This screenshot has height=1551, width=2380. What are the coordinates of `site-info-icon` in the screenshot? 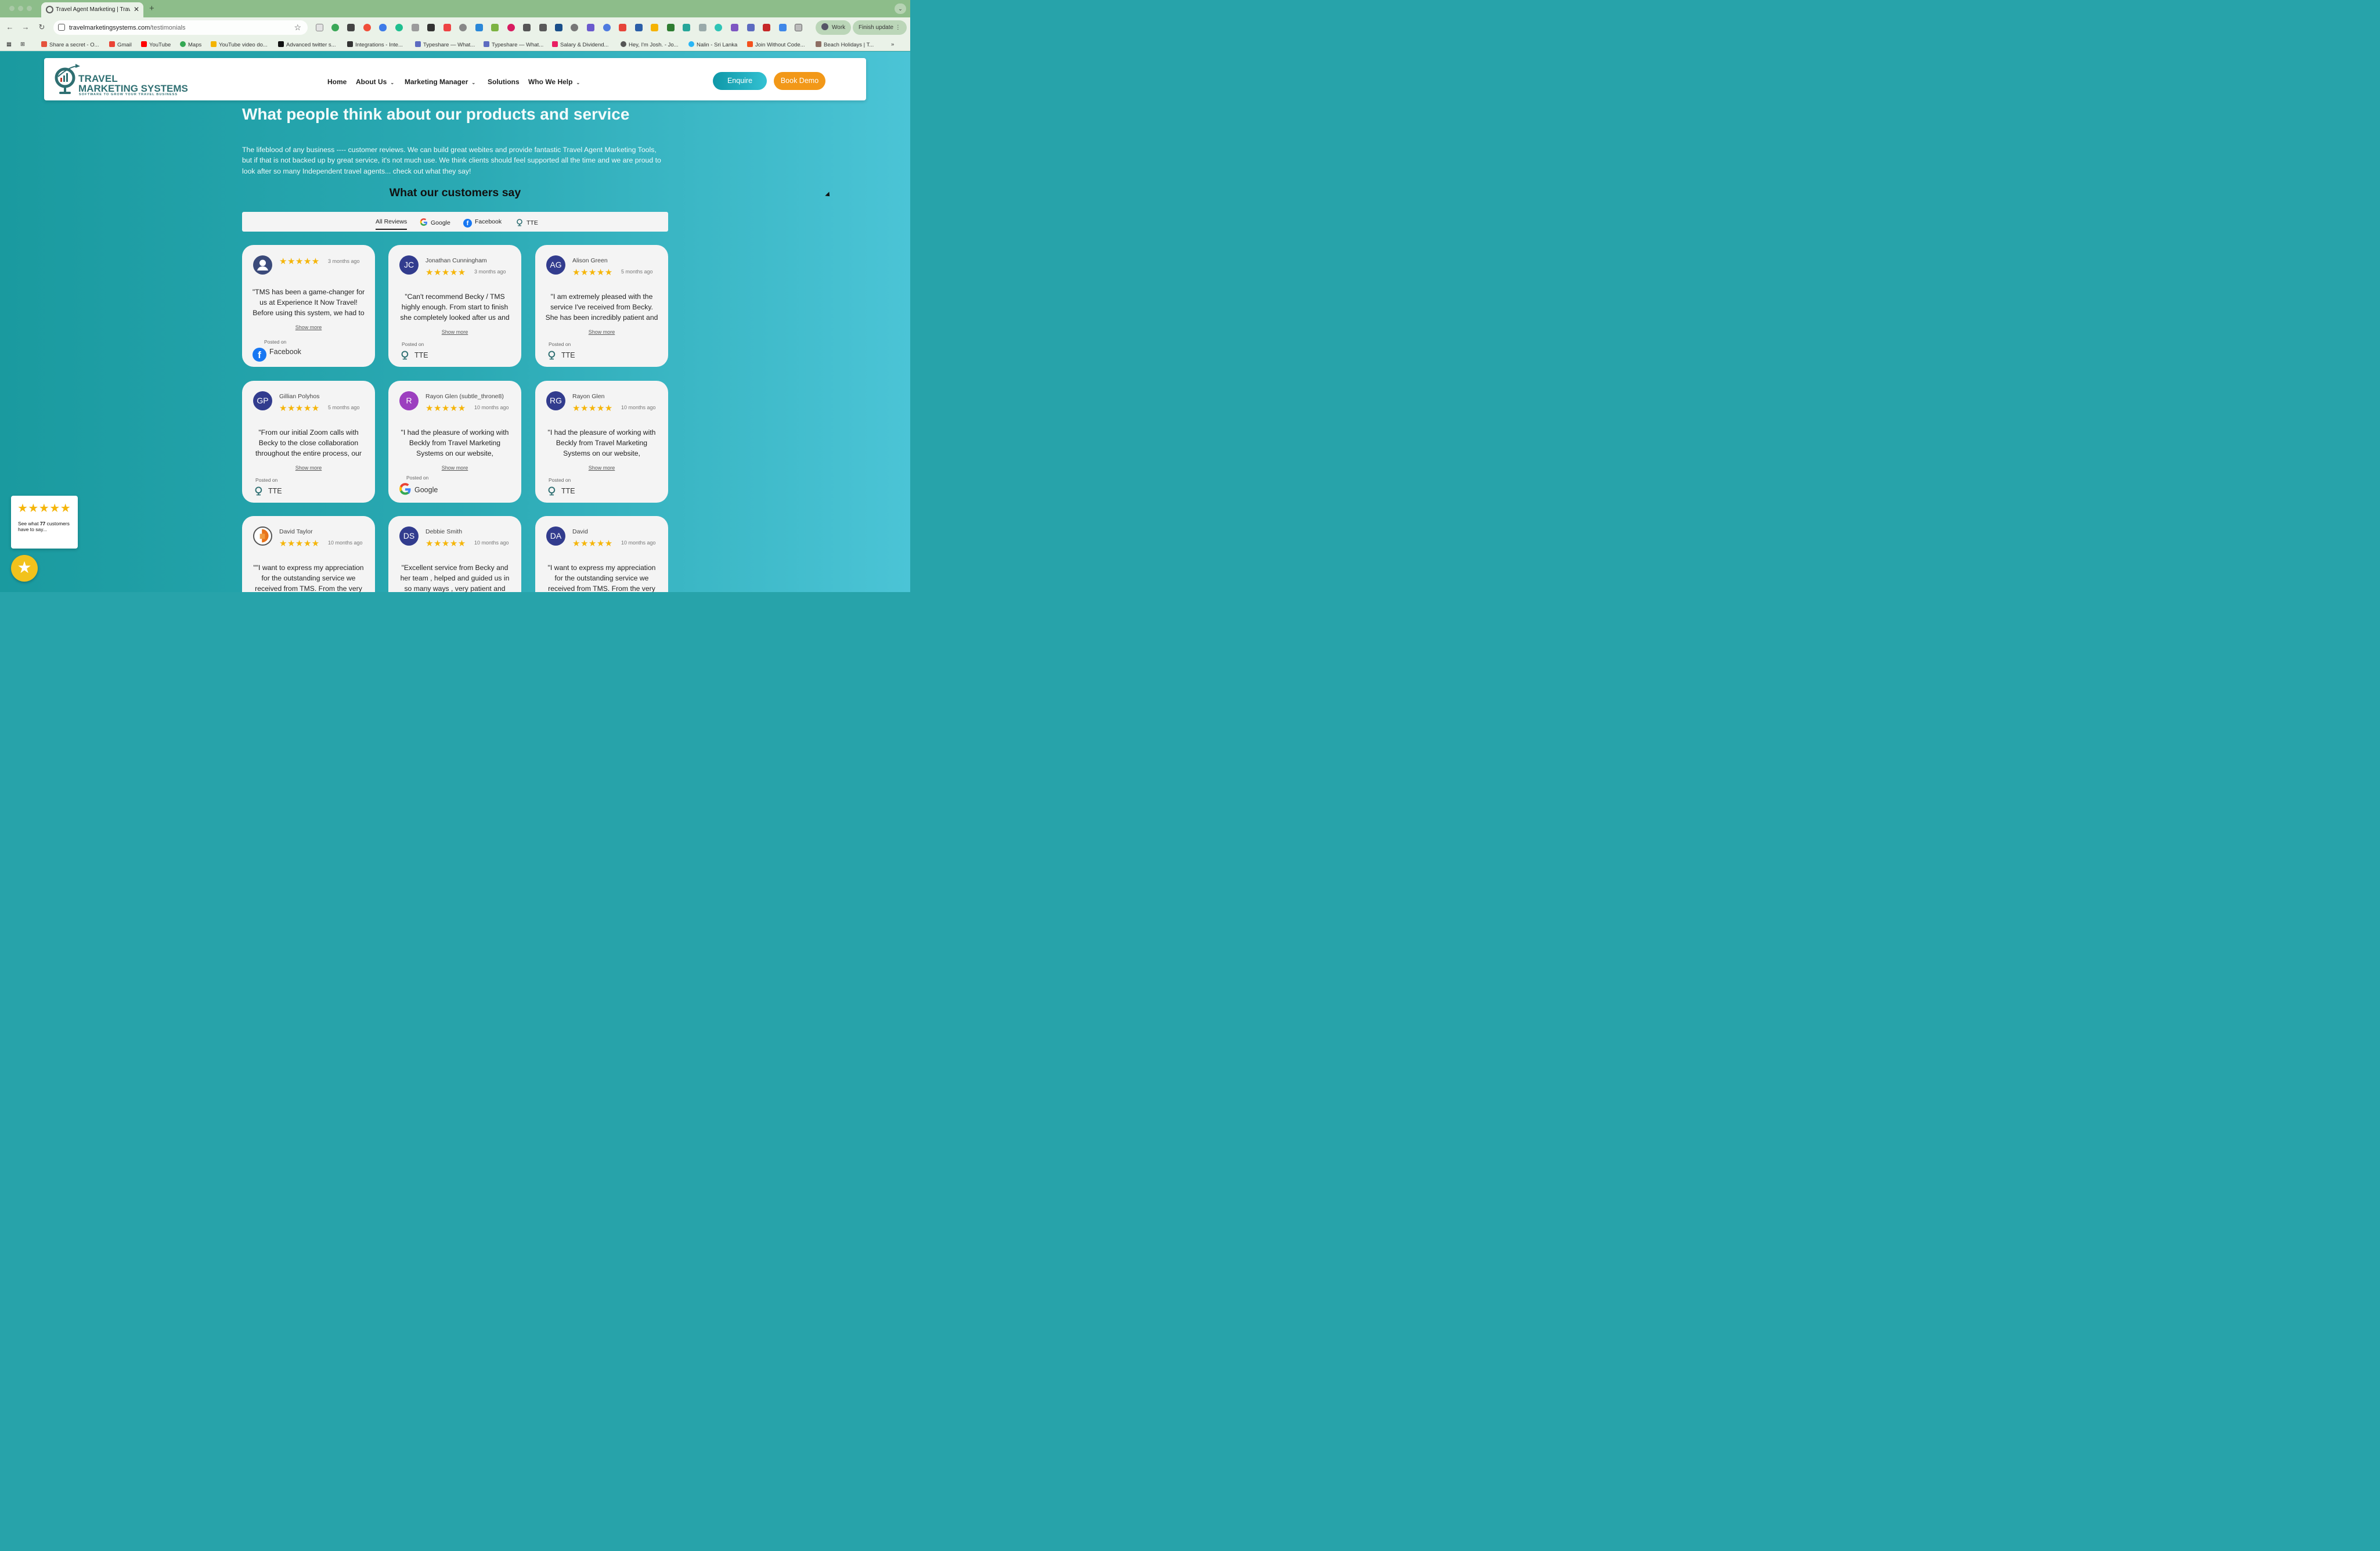 It's located at (61, 28).